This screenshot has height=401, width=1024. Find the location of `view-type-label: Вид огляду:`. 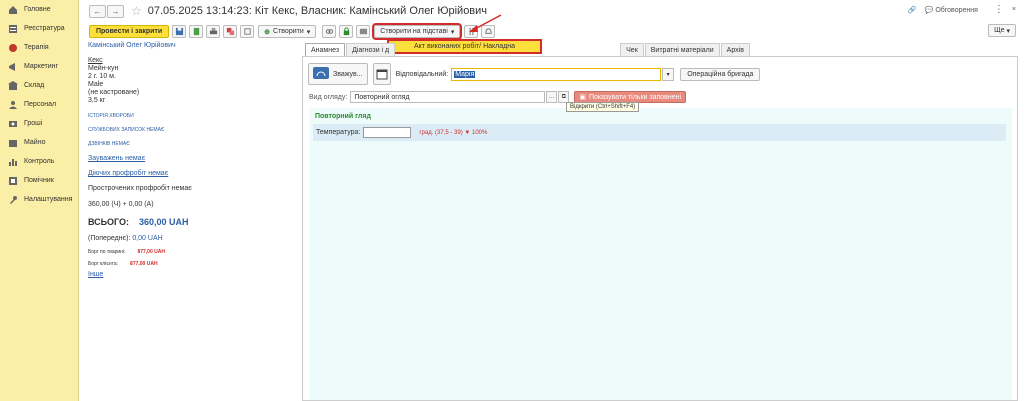

view-type-label: Вид огляду: is located at coordinates (328, 97).